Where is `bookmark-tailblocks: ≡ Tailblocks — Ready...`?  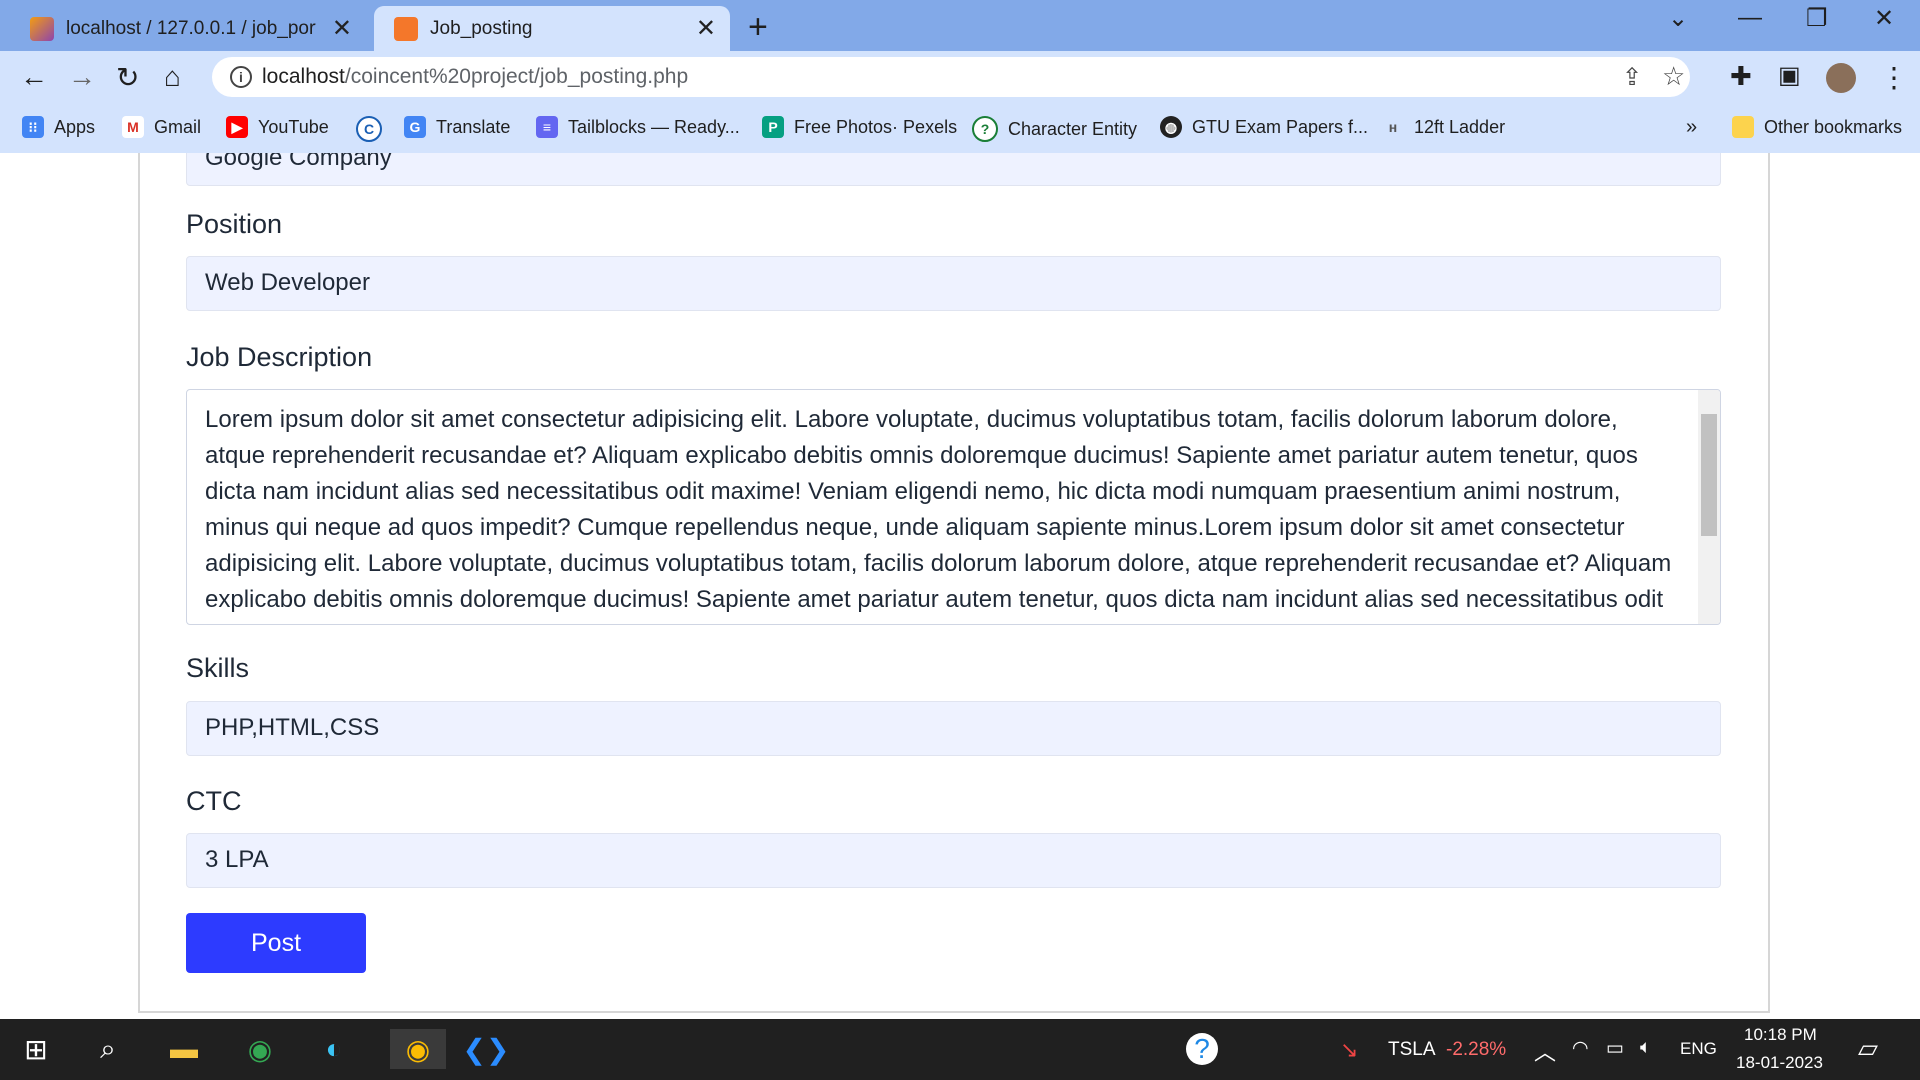
bookmark-tailblocks: ≡ Tailblocks — Ready... is located at coordinates (638, 127).